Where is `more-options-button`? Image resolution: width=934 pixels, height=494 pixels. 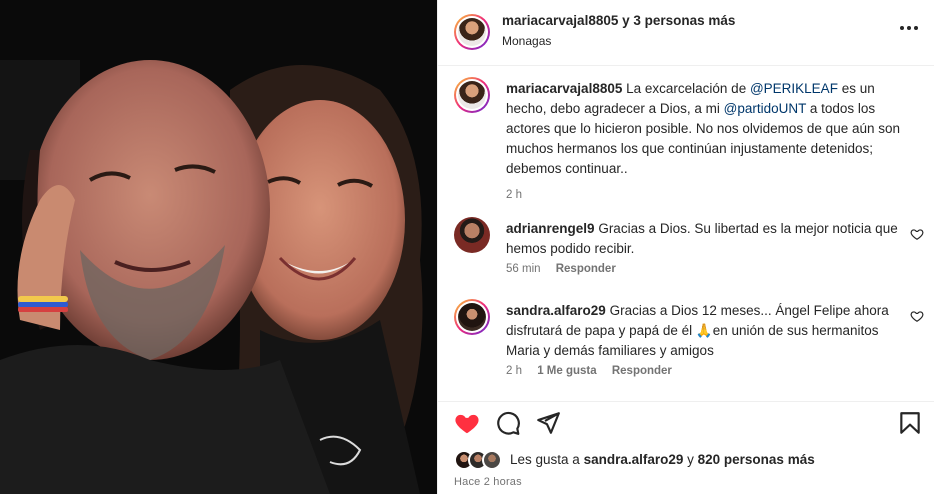
more-options-button is located at coordinates (909, 30).